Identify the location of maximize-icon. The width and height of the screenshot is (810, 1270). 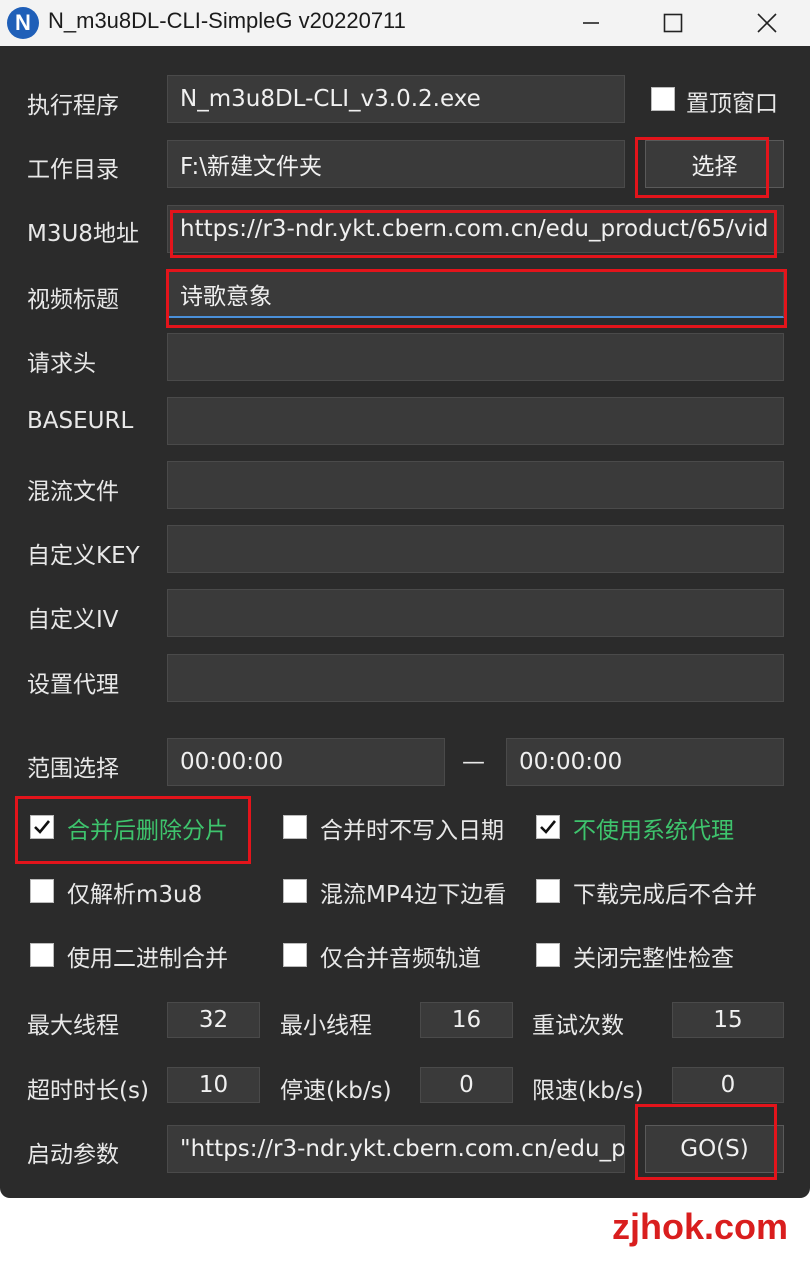
(673, 23).